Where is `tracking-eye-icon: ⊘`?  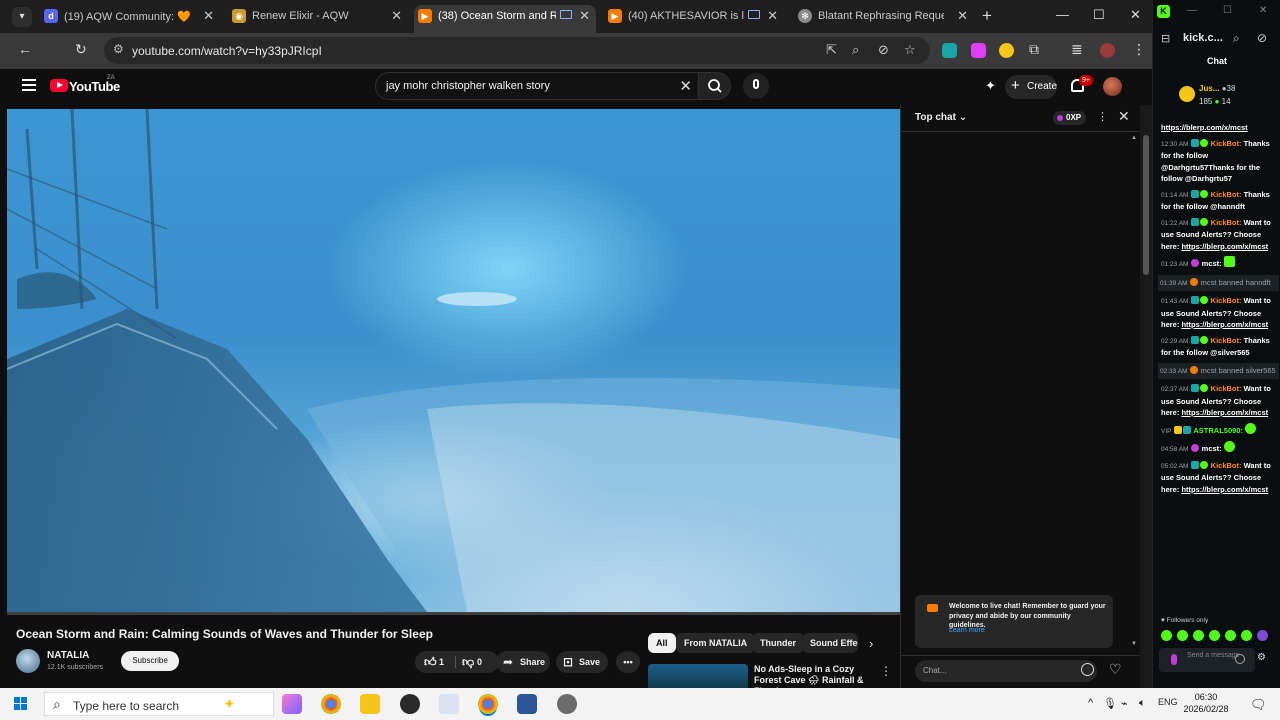 tracking-eye-icon: ⊘ is located at coordinates (883, 50).